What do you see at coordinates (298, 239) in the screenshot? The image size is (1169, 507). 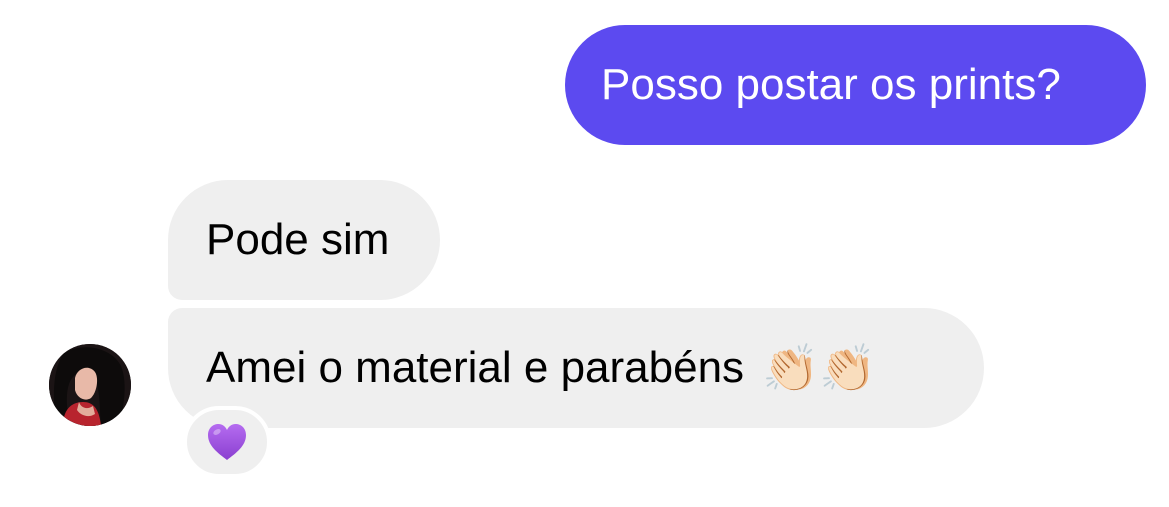 I see `received-message-text: Pode sim` at bounding box center [298, 239].